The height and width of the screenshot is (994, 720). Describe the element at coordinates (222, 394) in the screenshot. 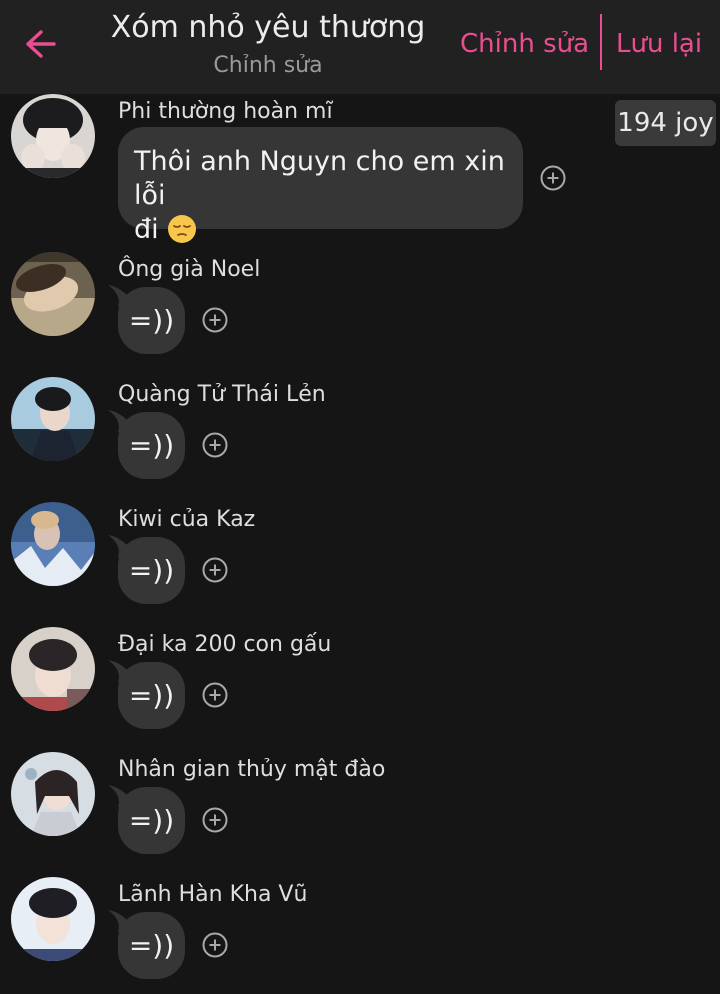

I see `sender-name: Quàng Tử Thái Lẻn` at that location.